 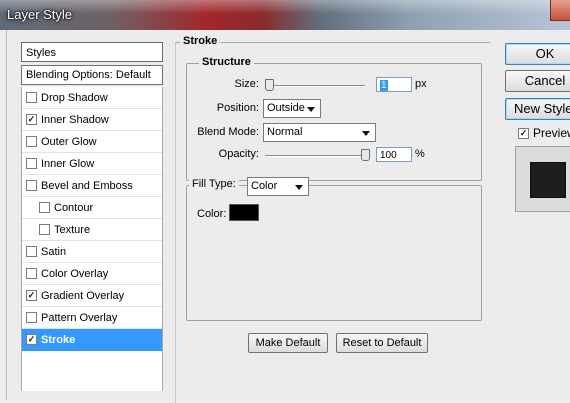 What do you see at coordinates (87, 186) in the screenshot?
I see `style-item-label: Bevel and Emboss` at bounding box center [87, 186].